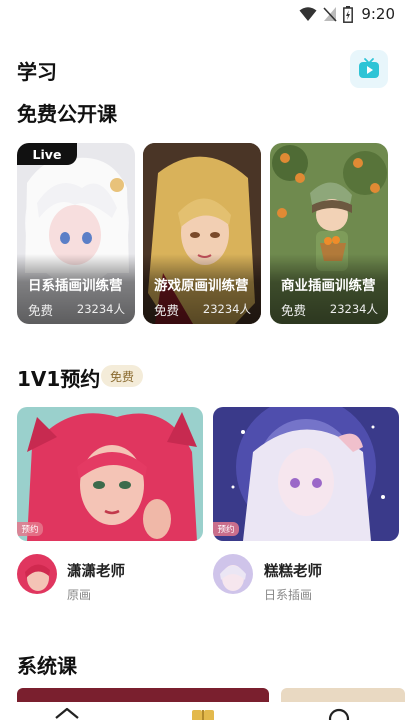 The image size is (405, 720). I want to click on tv-play-icon, so click(369, 68).